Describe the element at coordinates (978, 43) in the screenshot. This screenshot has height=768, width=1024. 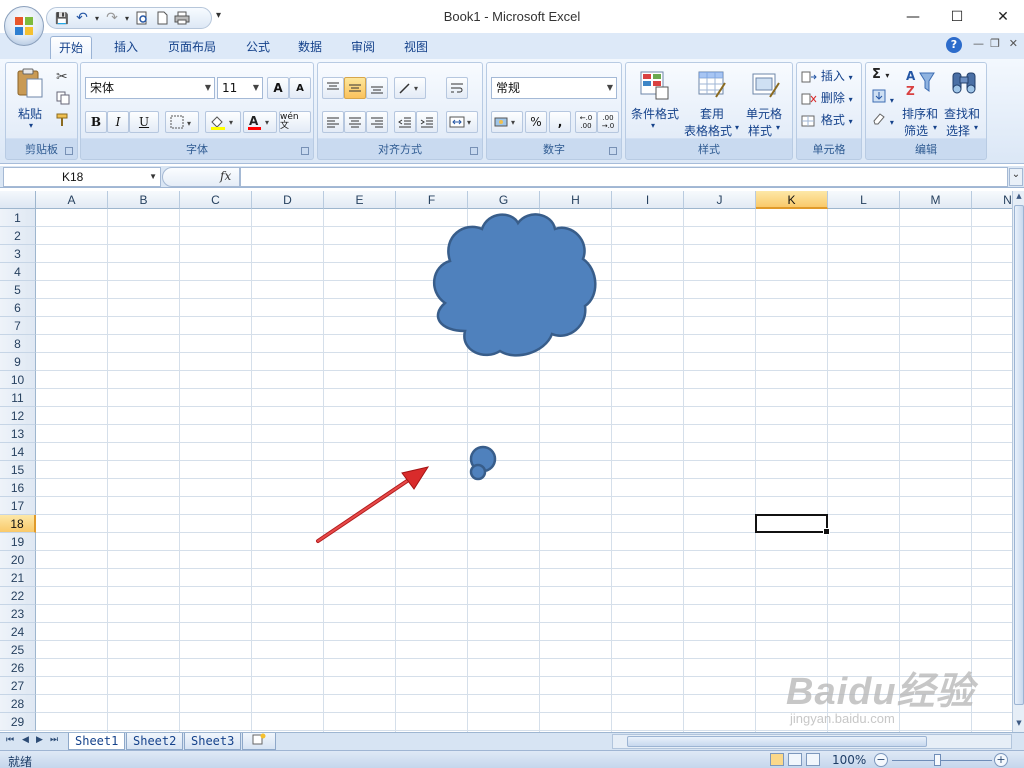
I see `workbook-minimize-icon: —` at that location.